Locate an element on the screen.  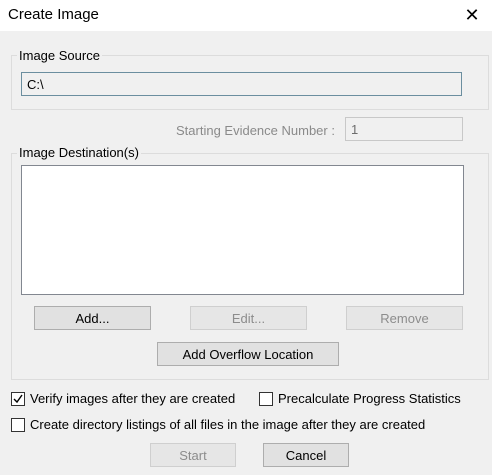
precalculate-progress-checkbox: Precalculate Progress Statistics is located at coordinates (360, 398).